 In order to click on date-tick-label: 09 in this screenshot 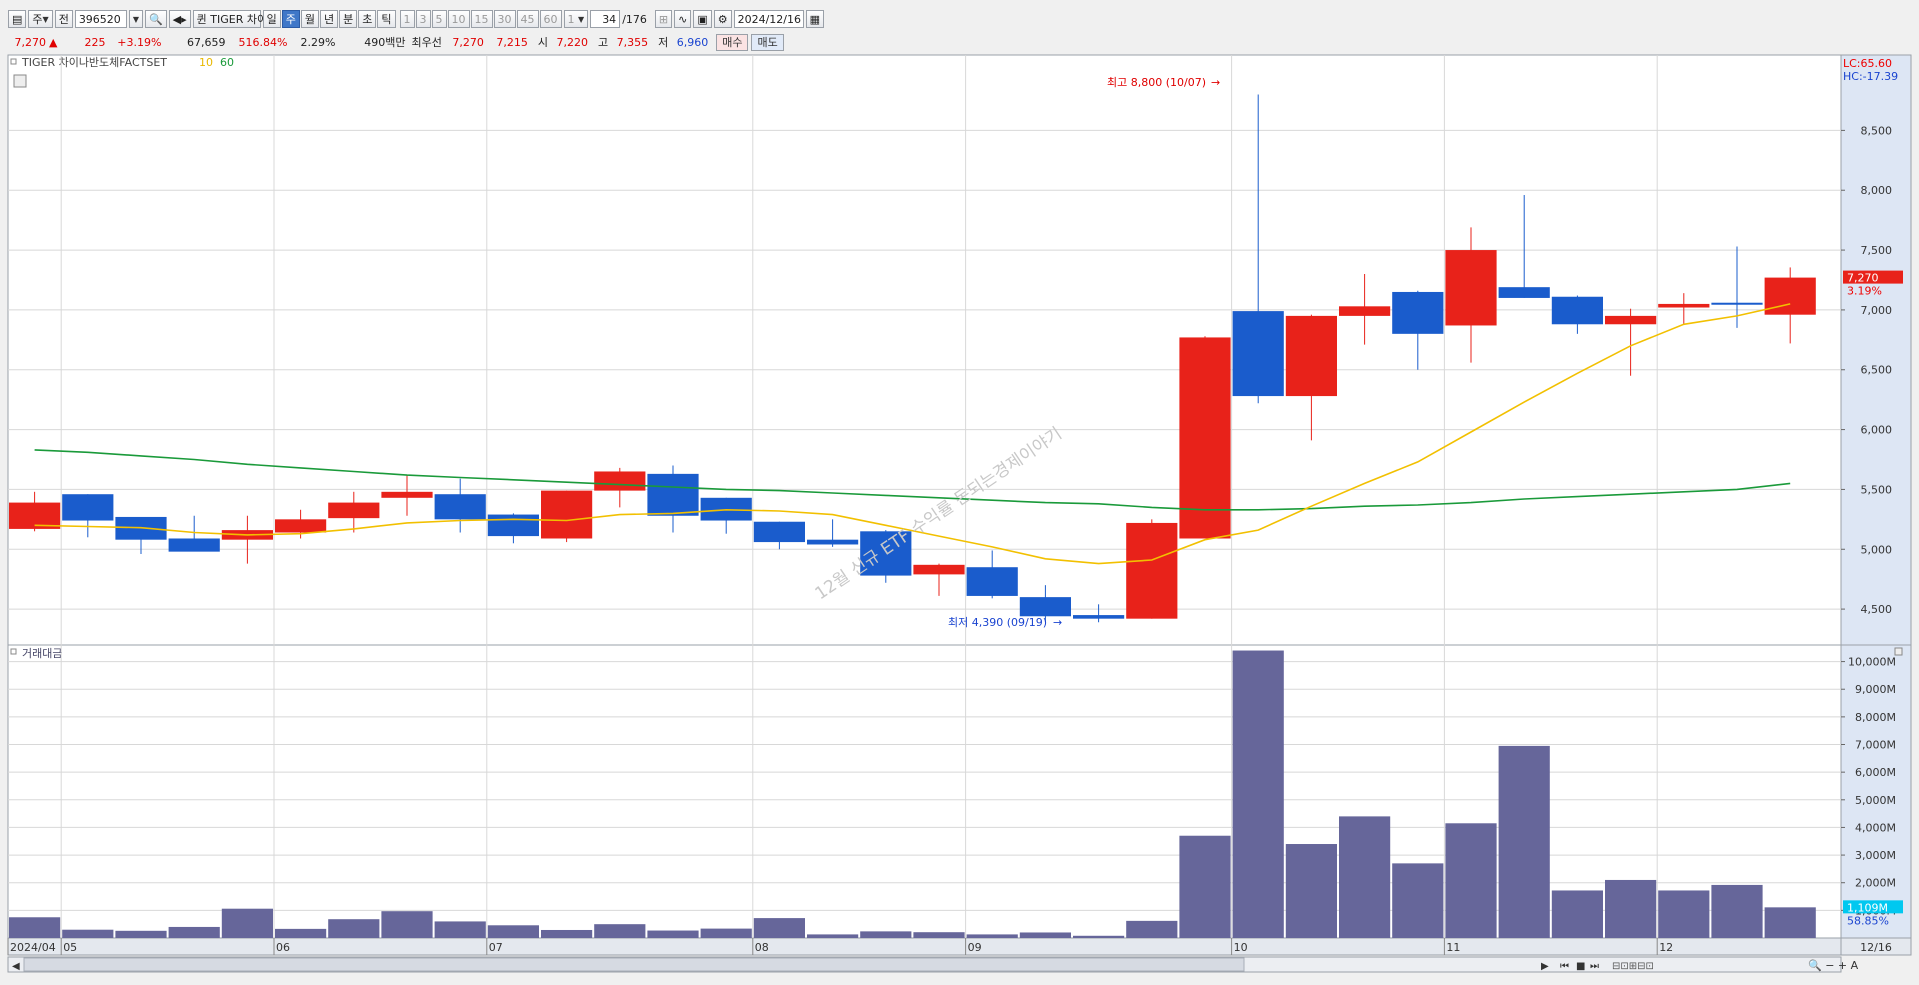, I will do `click(975, 947)`.